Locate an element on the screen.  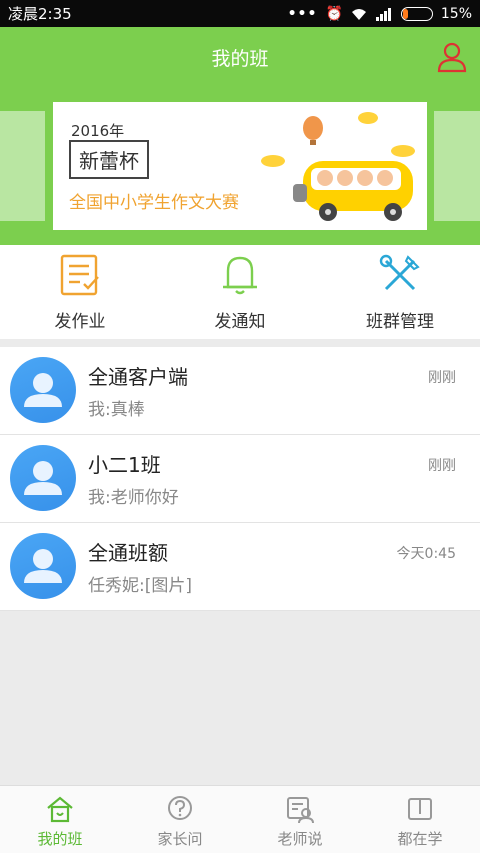
bottom-nav: 我的班 家长问 老师说 都在学 is located at coordinates (240, 819).